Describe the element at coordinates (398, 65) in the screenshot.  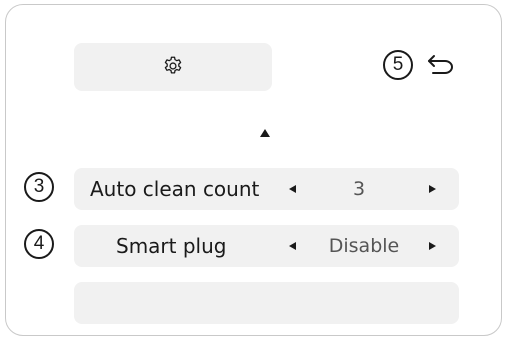
I see `callout-marker-back: 5` at that location.